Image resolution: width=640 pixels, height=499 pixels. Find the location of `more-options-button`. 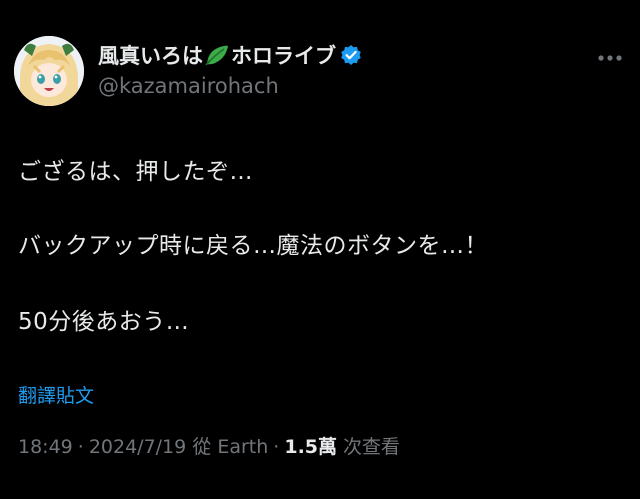

more-options-button is located at coordinates (610, 58).